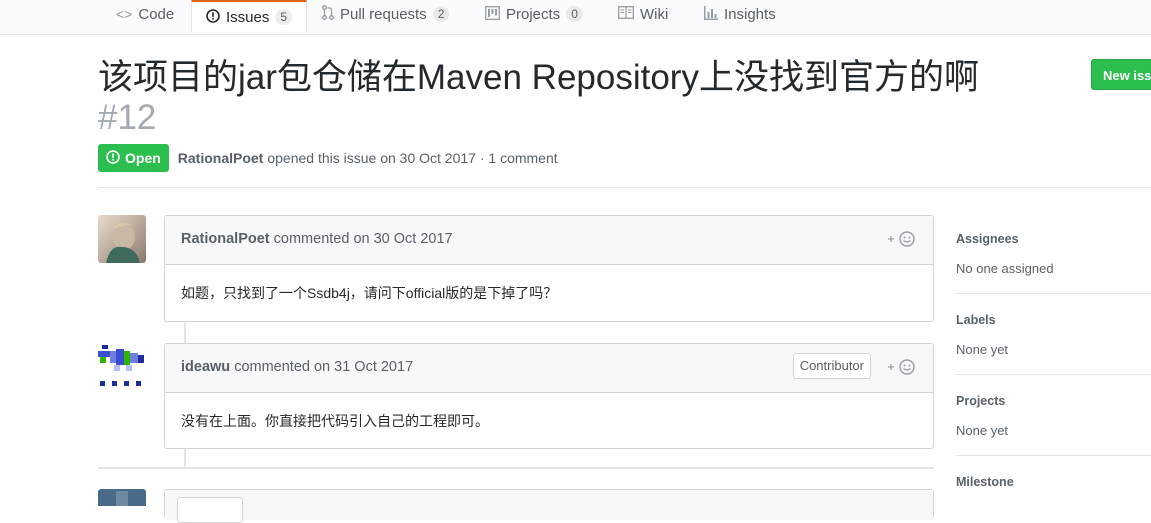 The image size is (1151, 523). I want to click on code-icon: <>, so click(124, 14).